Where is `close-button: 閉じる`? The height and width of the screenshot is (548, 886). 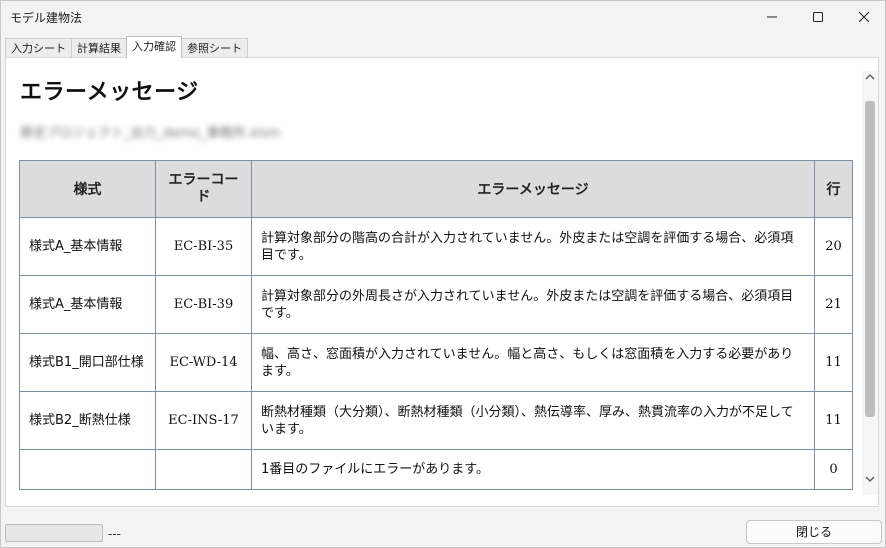
close-button: 閉じる is located at coordinates (814, 532).